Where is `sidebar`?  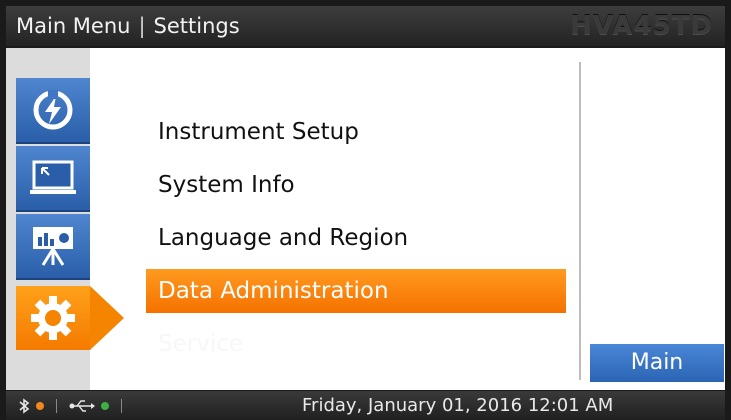
sidebar is located at coordinates (65, 219).